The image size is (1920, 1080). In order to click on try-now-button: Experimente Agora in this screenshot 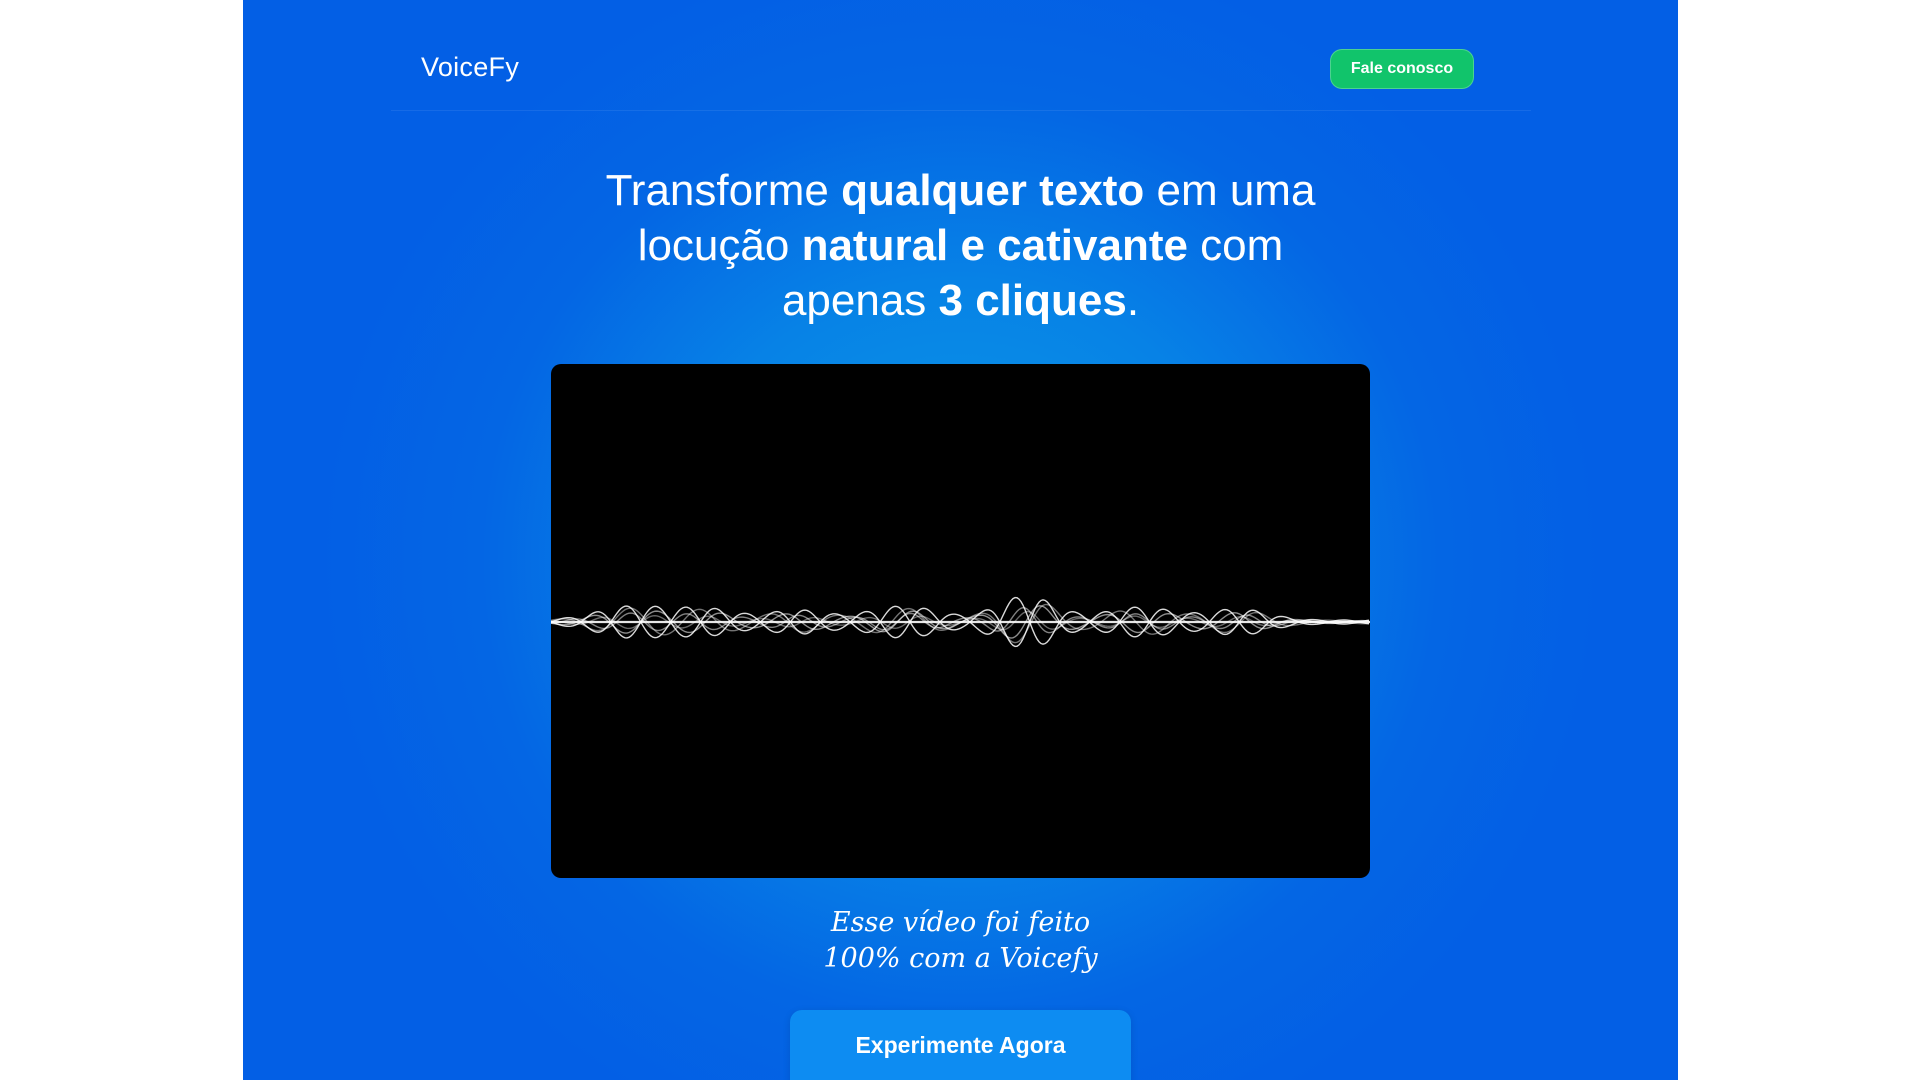, I will do `click(960, 1045)`.